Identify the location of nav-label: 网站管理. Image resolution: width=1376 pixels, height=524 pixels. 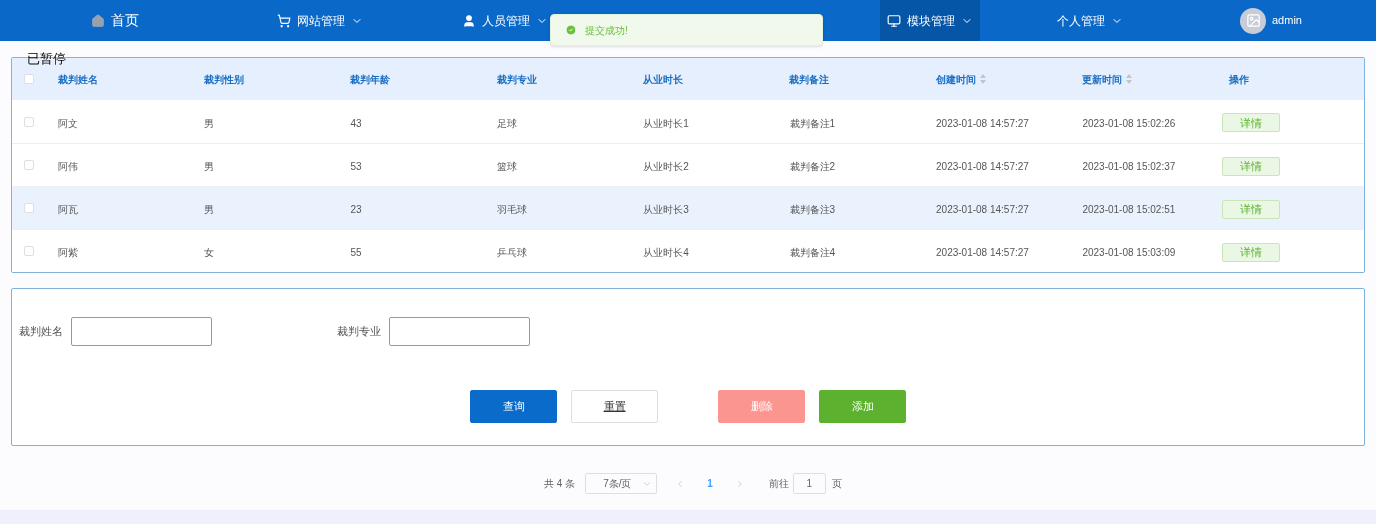
(321, 21).